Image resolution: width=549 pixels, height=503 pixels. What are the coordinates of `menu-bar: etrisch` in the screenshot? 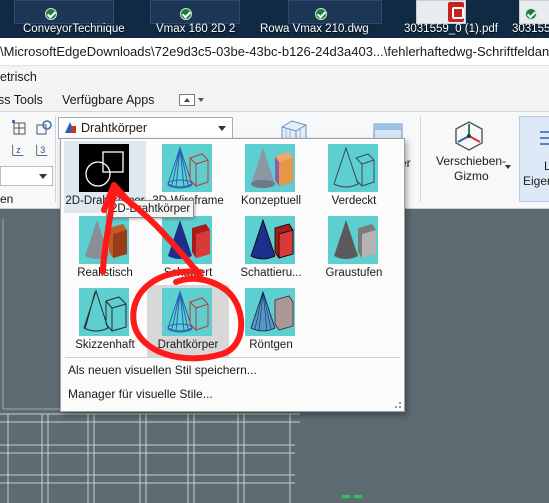 It's located at (274, 77).